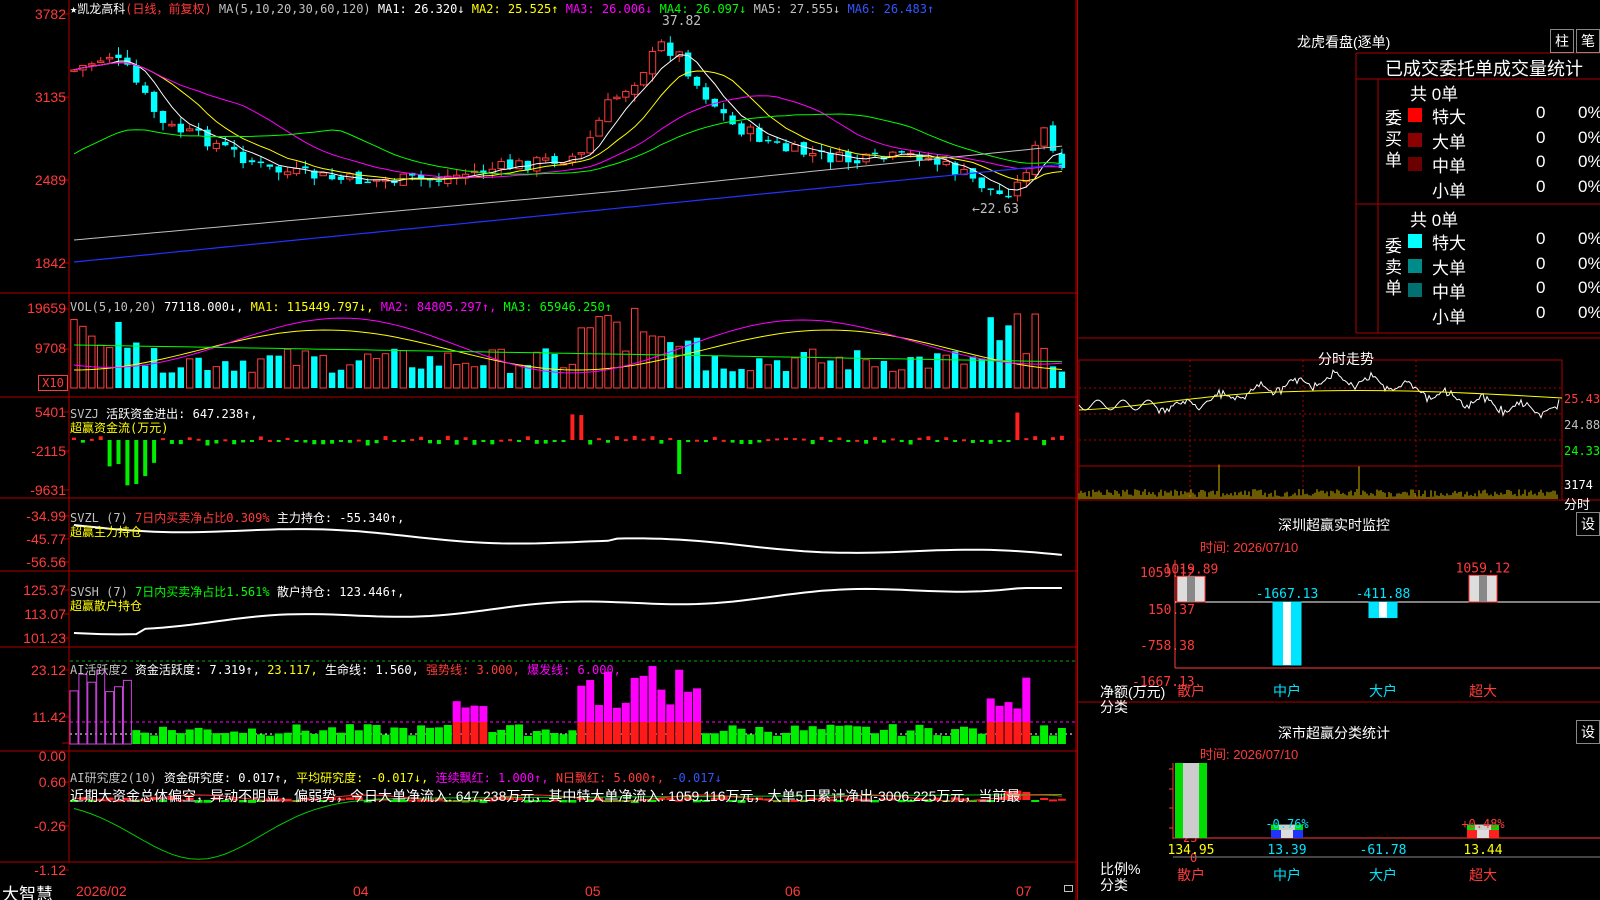  What do you see at coordinates (1504, 241) in the screenshot?
I see `sell-order-row: 特大00%` at bounding box center [1504, 241].